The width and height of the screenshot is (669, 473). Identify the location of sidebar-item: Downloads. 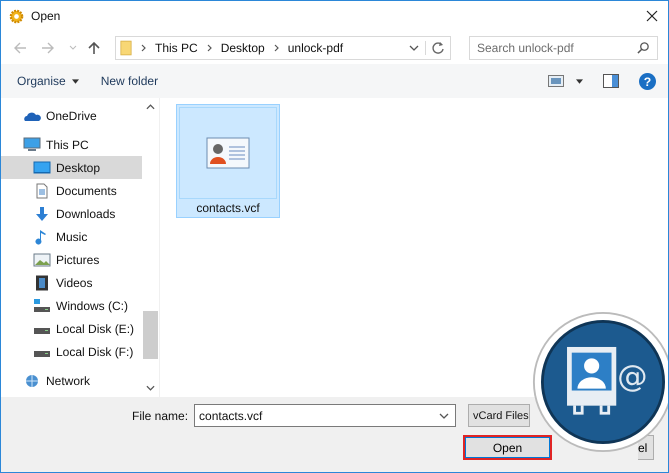
(71, 213).